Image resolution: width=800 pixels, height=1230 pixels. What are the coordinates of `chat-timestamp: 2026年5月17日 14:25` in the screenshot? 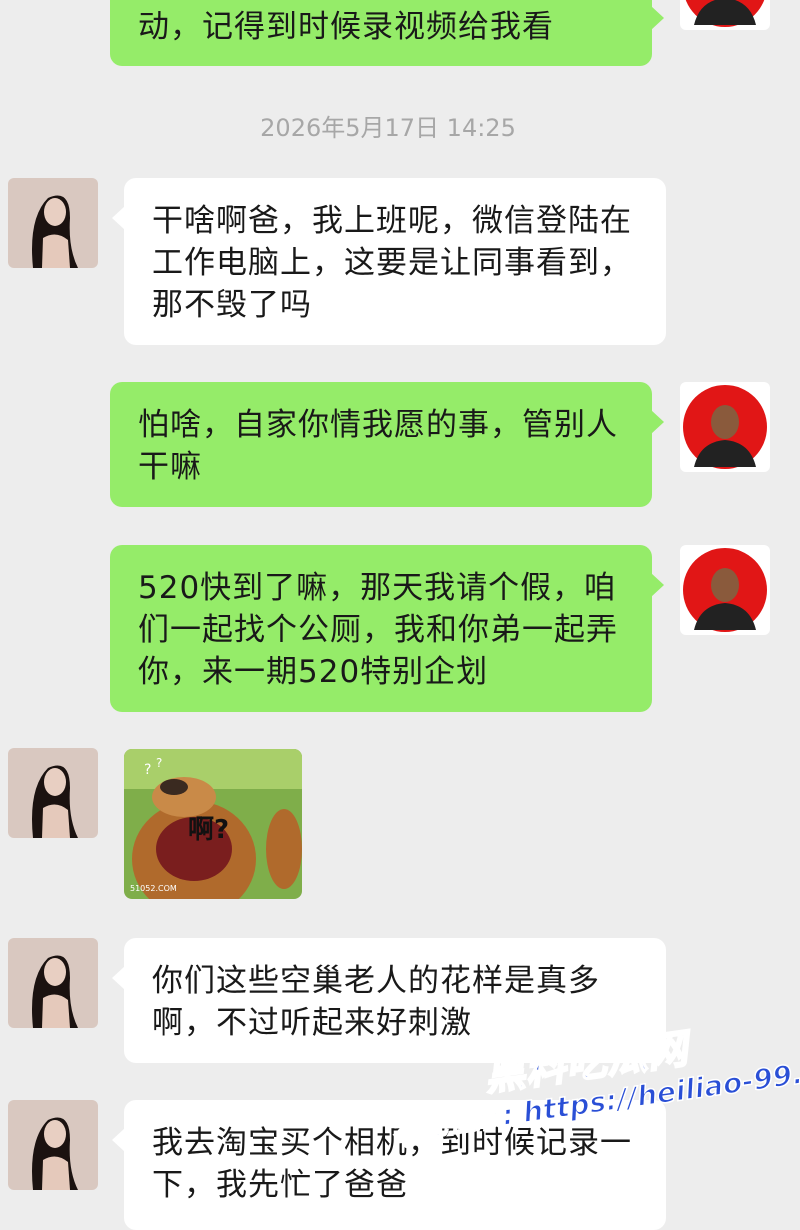 It's located at (388, 128).